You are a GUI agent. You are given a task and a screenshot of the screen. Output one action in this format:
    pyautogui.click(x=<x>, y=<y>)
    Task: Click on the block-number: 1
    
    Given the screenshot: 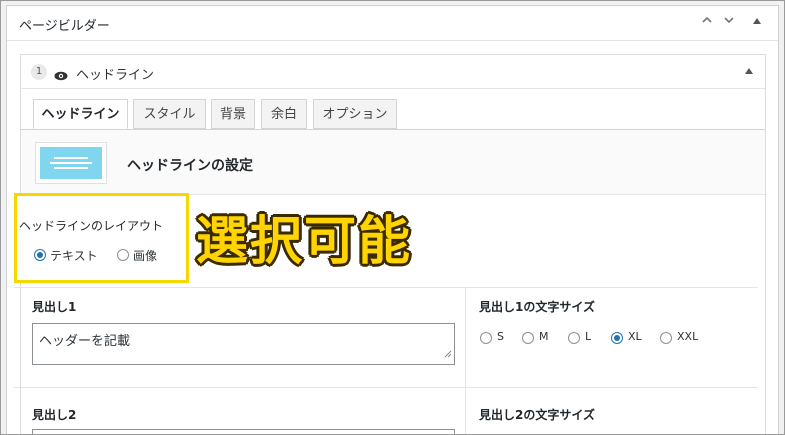 What is the action you would take?
    pyautogui.click(x=39, y=72)
    